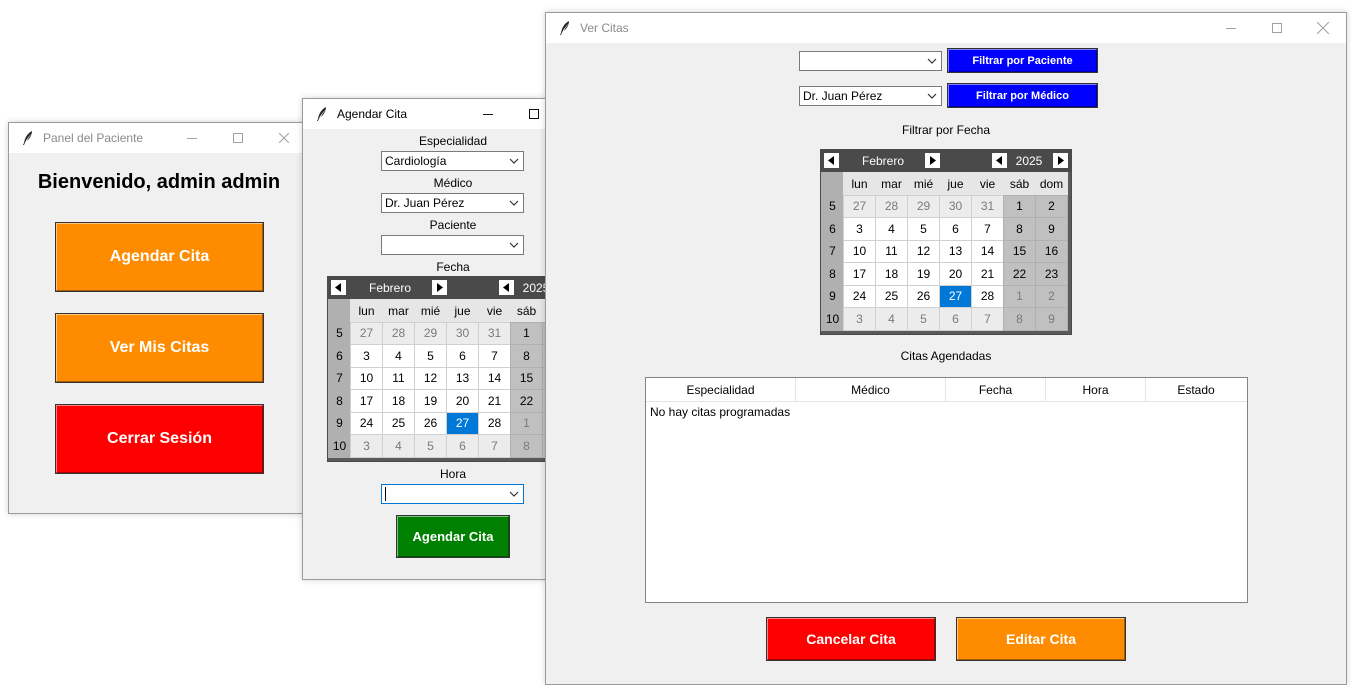 The height and width of the screenshot is (685, 1351). What do you see at coordinates (159, 439) in the screenshot?
I see `cerrar-sesion-button: Cerrar Sesión` at bounding box center [159, 439].